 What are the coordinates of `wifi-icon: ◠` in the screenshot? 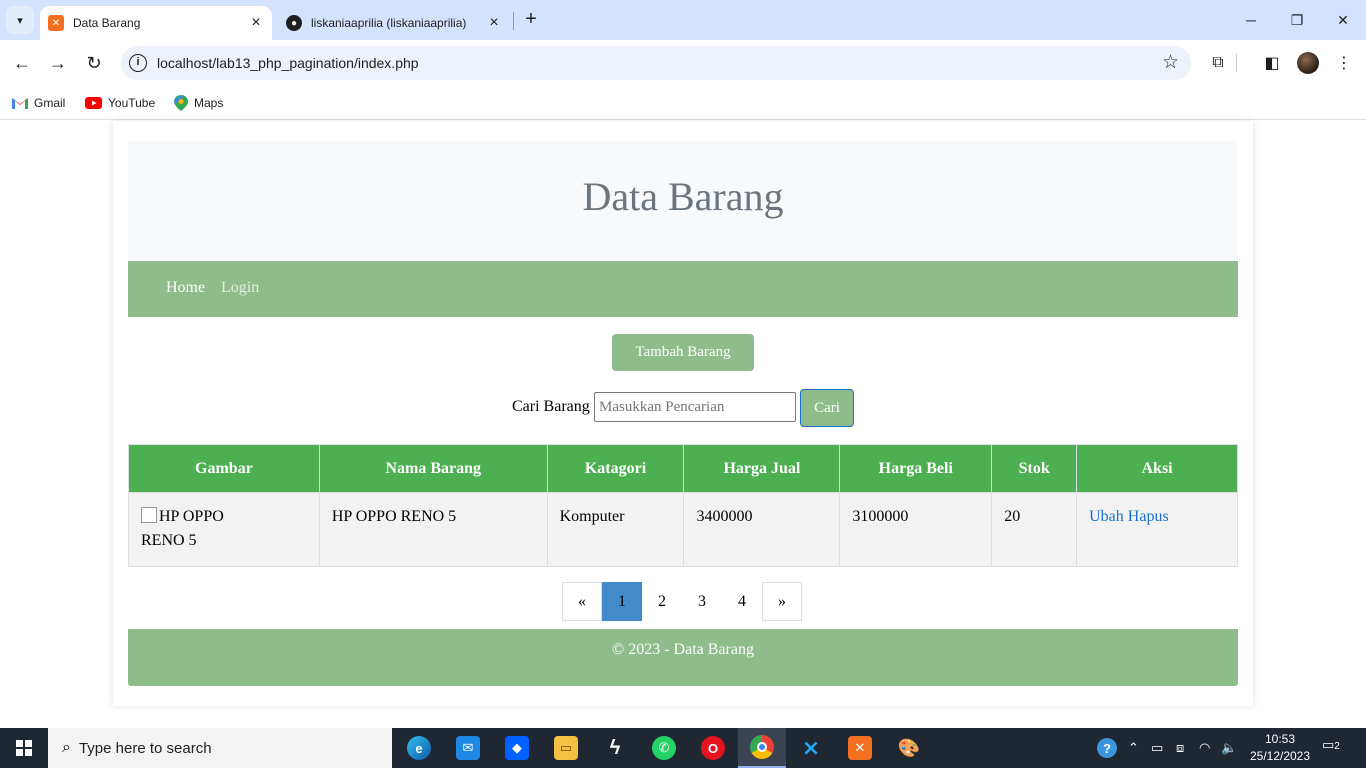 It's located at (1205, 747).